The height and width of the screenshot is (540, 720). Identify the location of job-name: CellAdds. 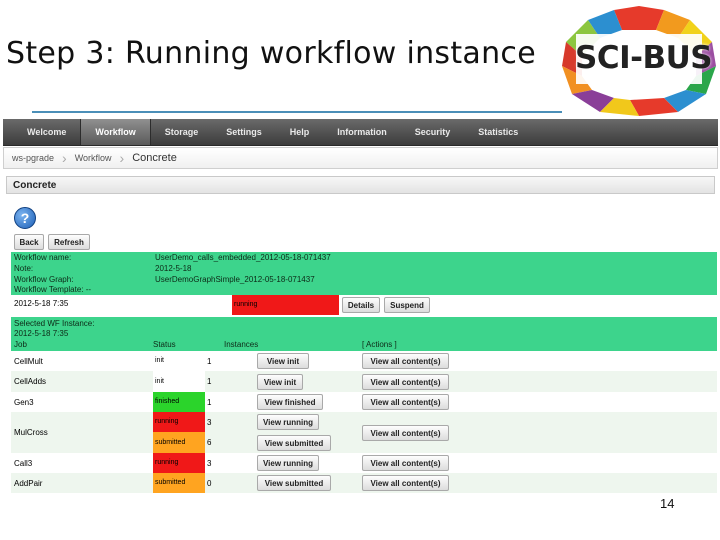
(30, 381).